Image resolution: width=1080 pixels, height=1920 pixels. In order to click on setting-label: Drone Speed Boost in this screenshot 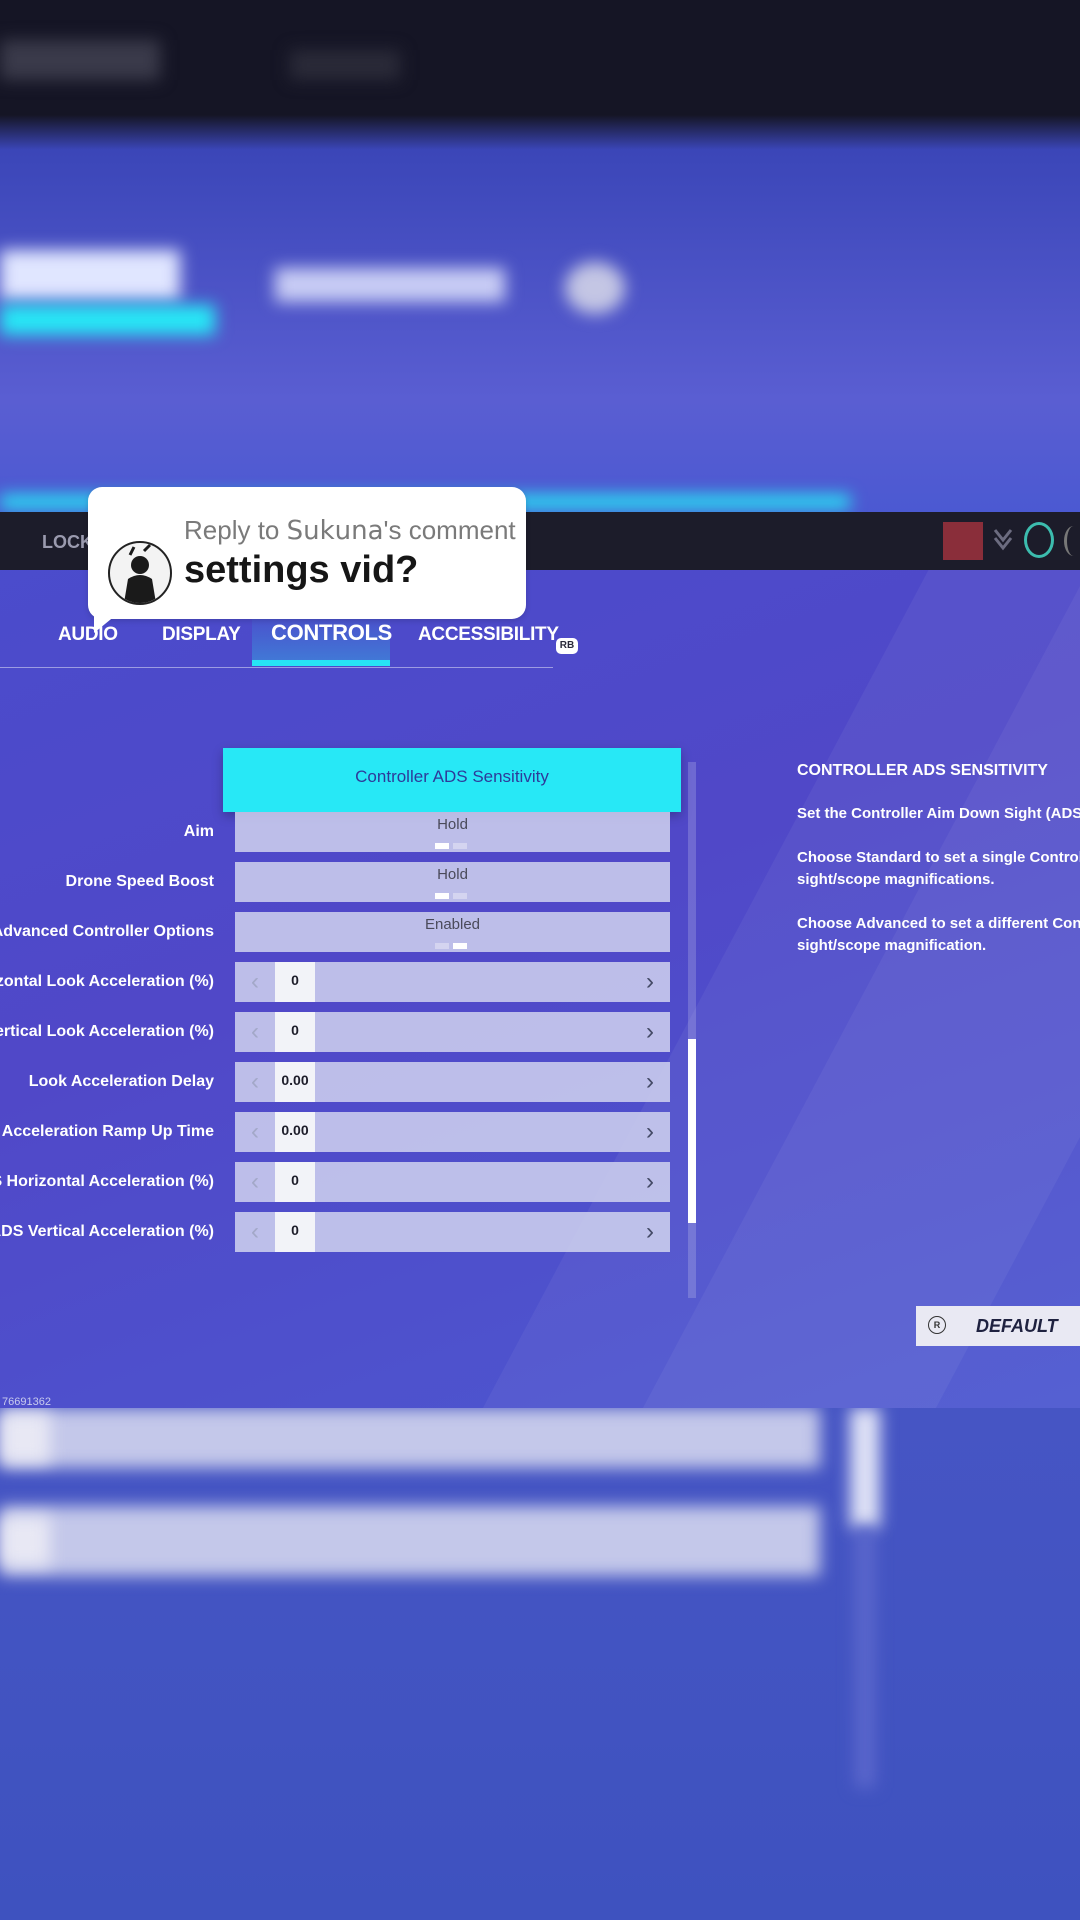, I will do `click(139, 881)`.